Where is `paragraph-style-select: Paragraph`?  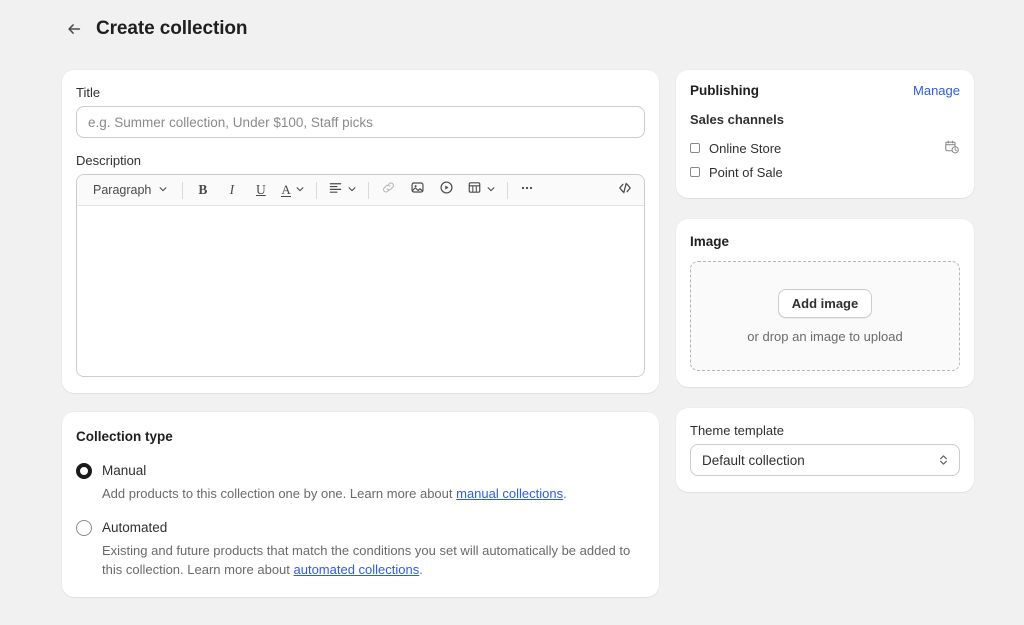 paragraph-style-select: Paragraph is located at coordinates (129, 190).